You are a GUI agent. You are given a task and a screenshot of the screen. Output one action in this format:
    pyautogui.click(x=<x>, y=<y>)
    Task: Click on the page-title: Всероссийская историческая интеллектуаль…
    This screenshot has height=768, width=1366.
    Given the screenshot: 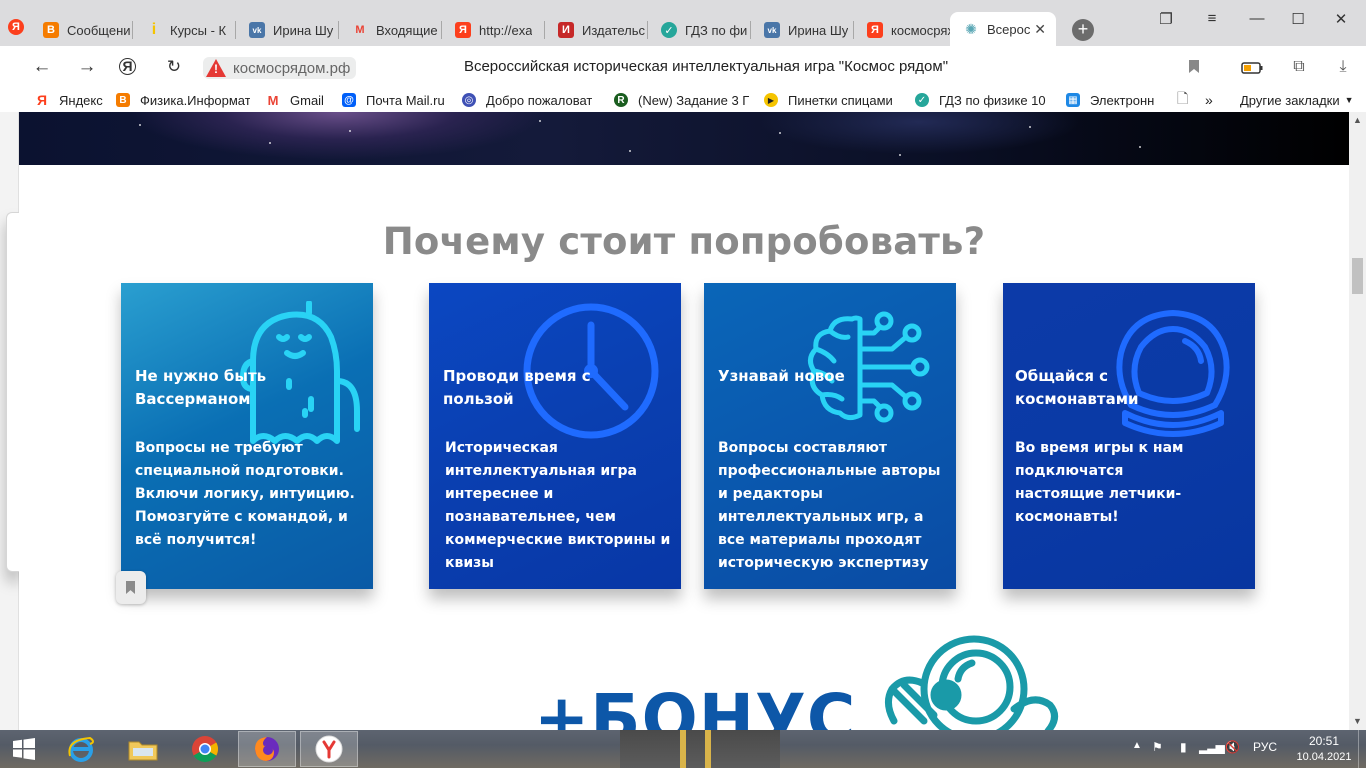 What is the action you would take?
    pyautogui.click(x=706, y=66)
    